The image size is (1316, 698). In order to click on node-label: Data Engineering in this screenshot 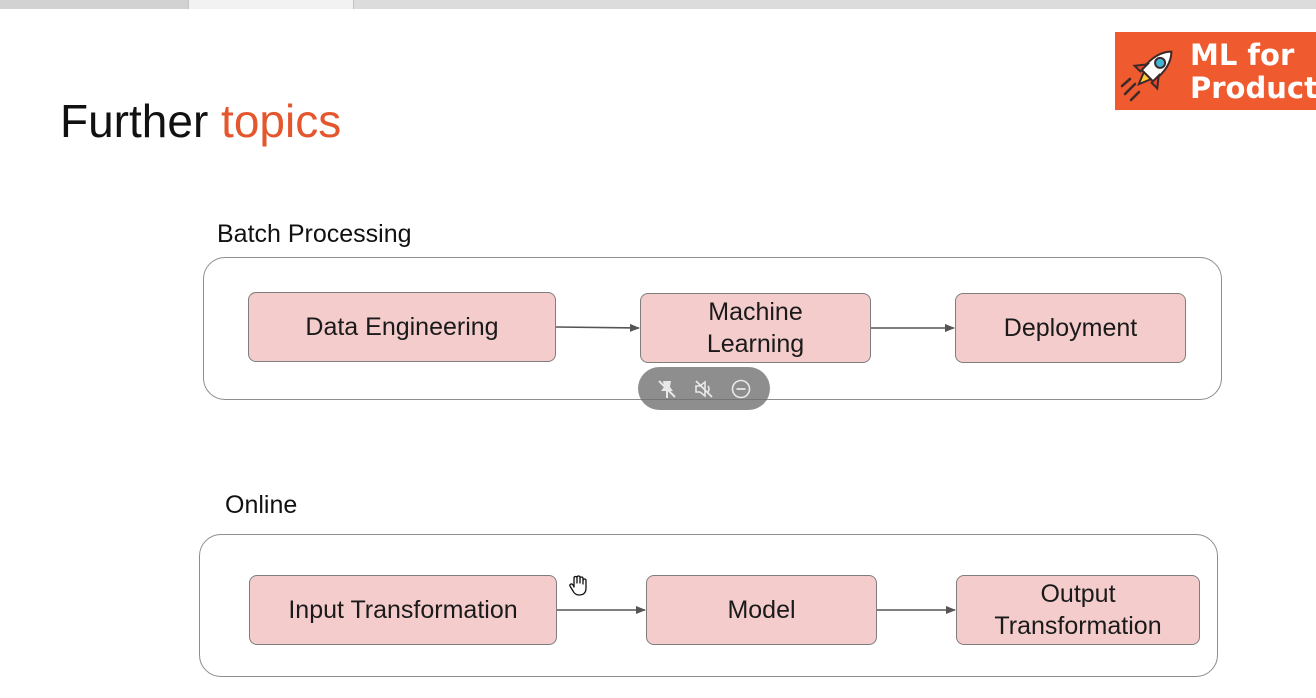, I will do `click(402, 327)`.